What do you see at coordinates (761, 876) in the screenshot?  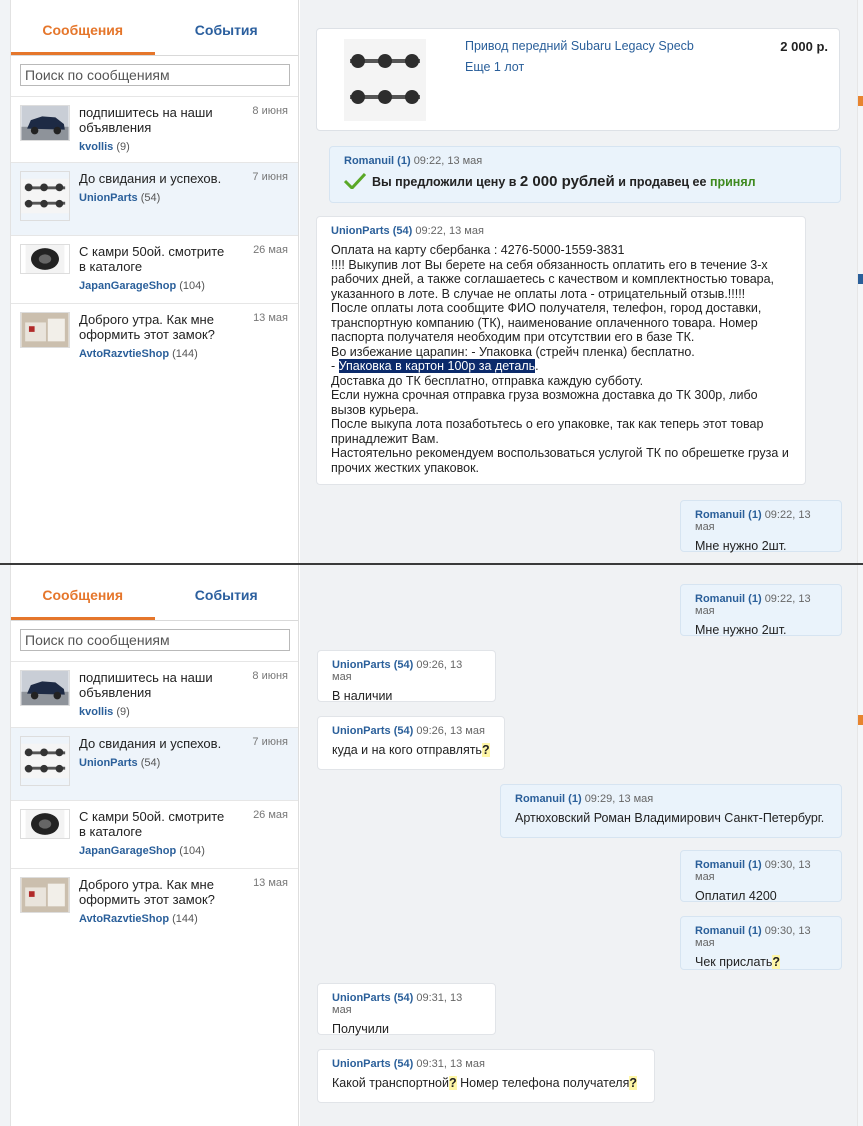 I see `buyer-message: Romanuil (1) 09:30, 13 мая Оплатил 4200` at bounding box center [761, 876].